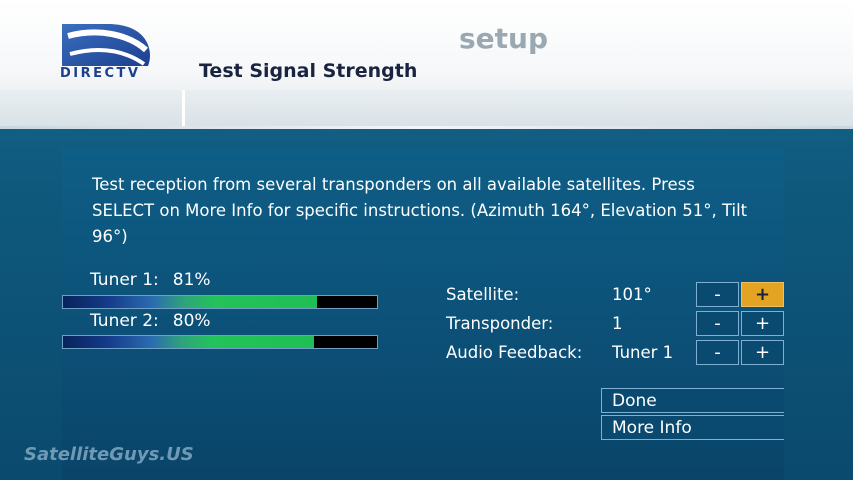  Describe the element at coordinates (191, 280) in the screenshot. I see `tuner-1-value: 81%` at that location.